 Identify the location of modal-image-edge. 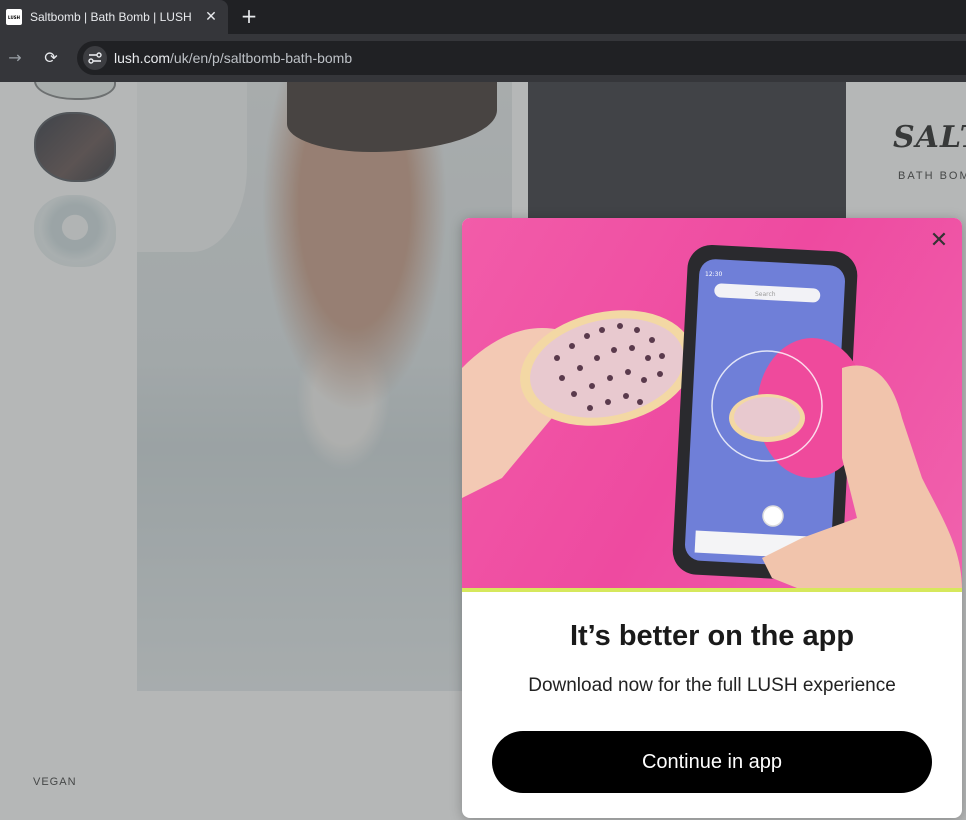
(712, 590).